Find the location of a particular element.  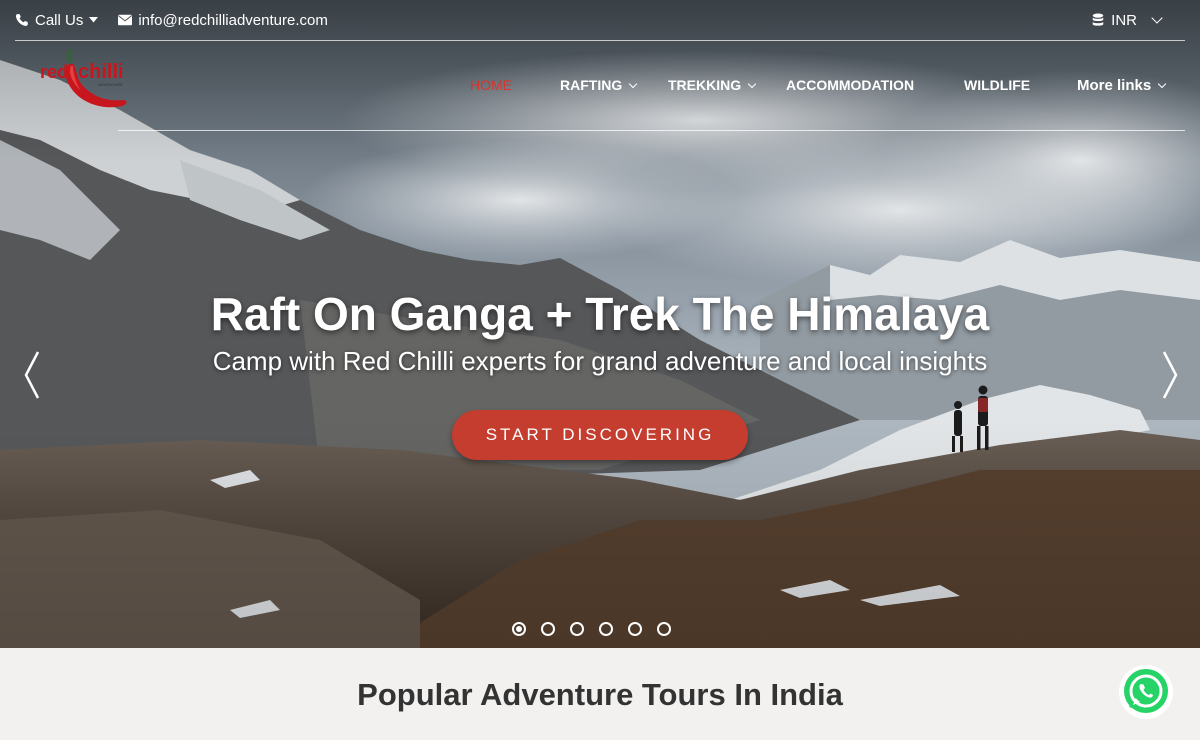

phone-icon is located at coordinates (21, 20).